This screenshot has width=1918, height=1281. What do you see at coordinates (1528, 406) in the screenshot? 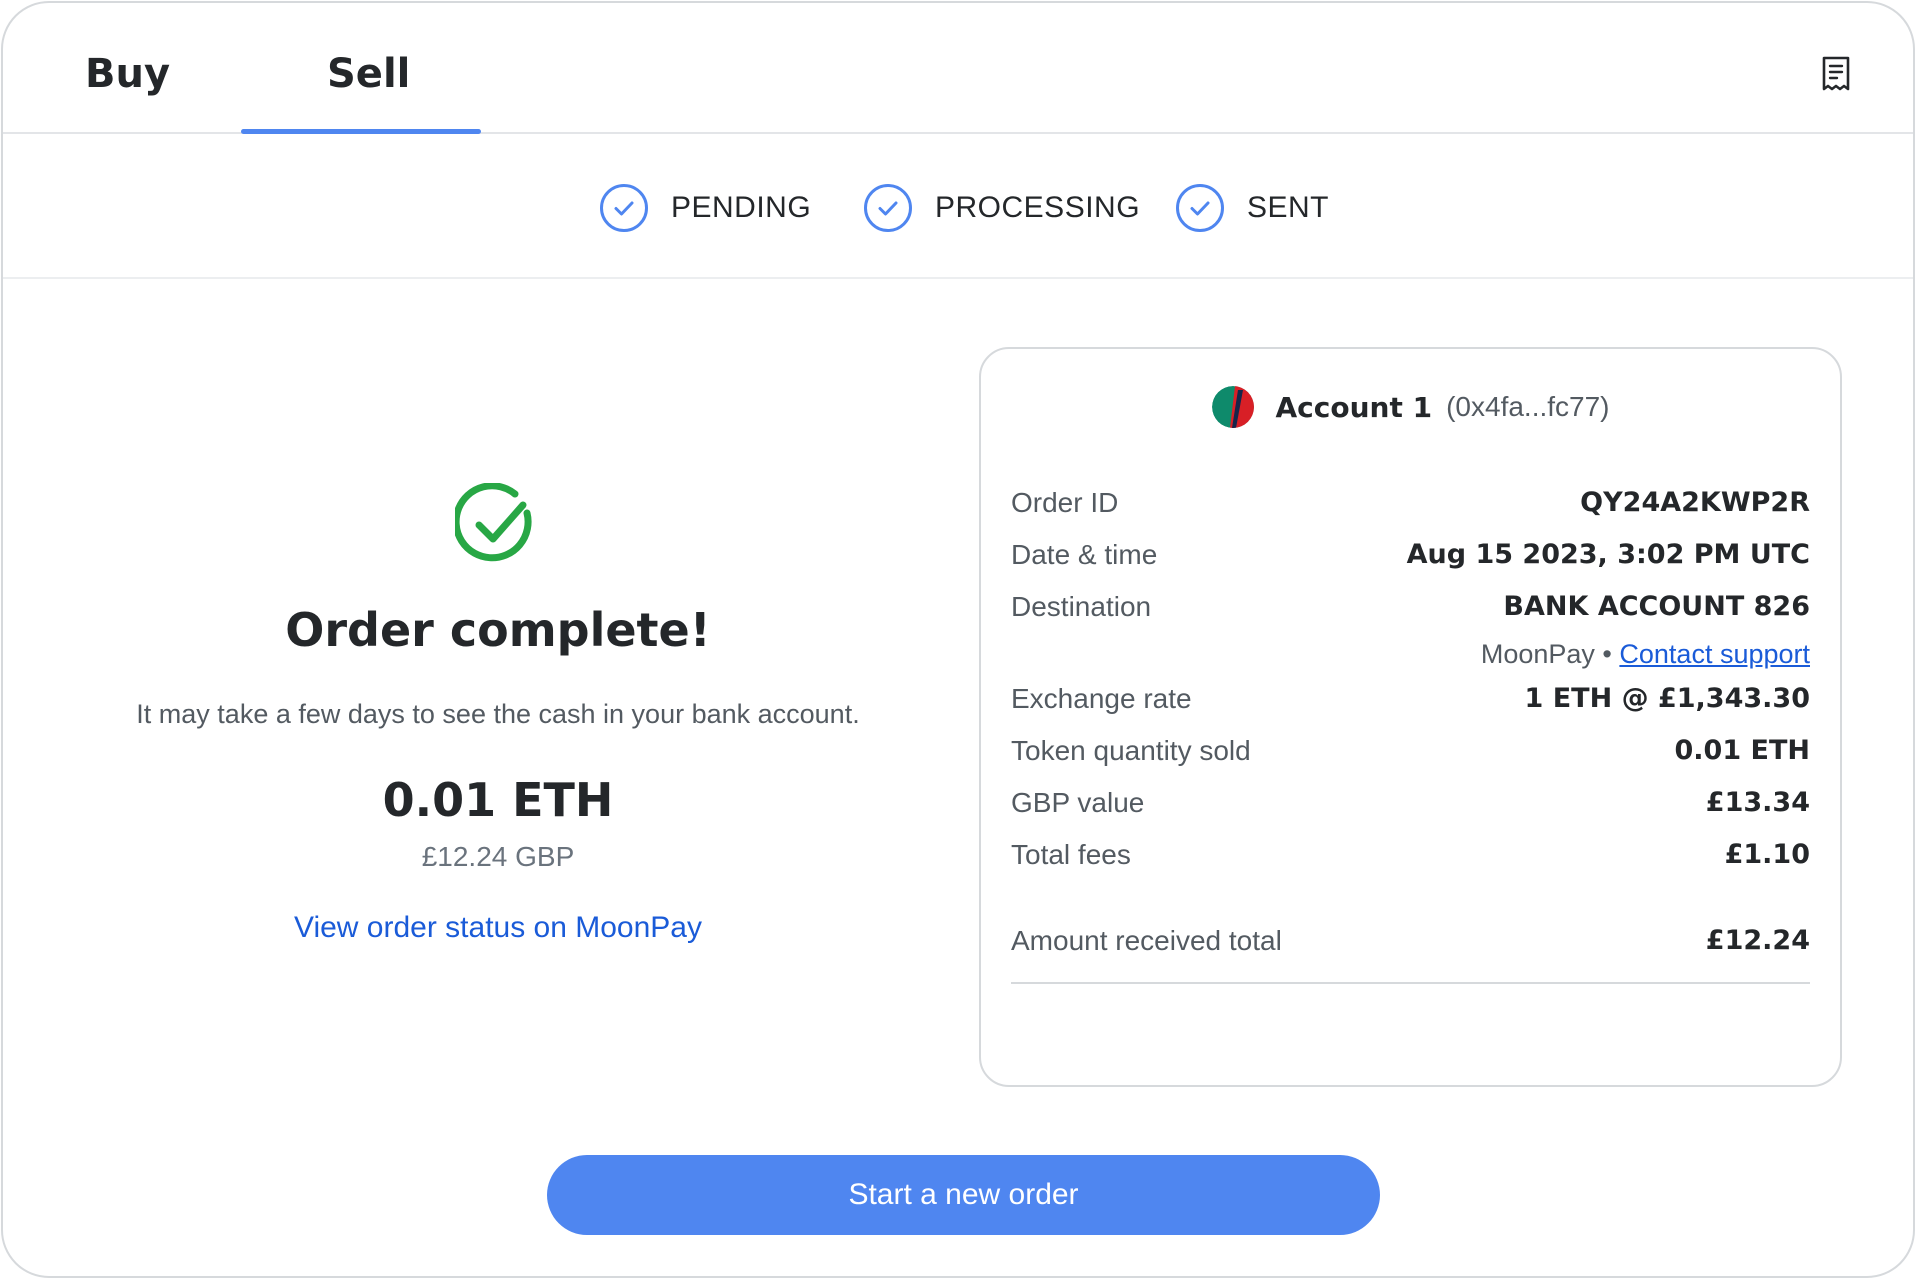
I see `account-address: (0x4fa...fc77)` at bounding box center [1528, 406].